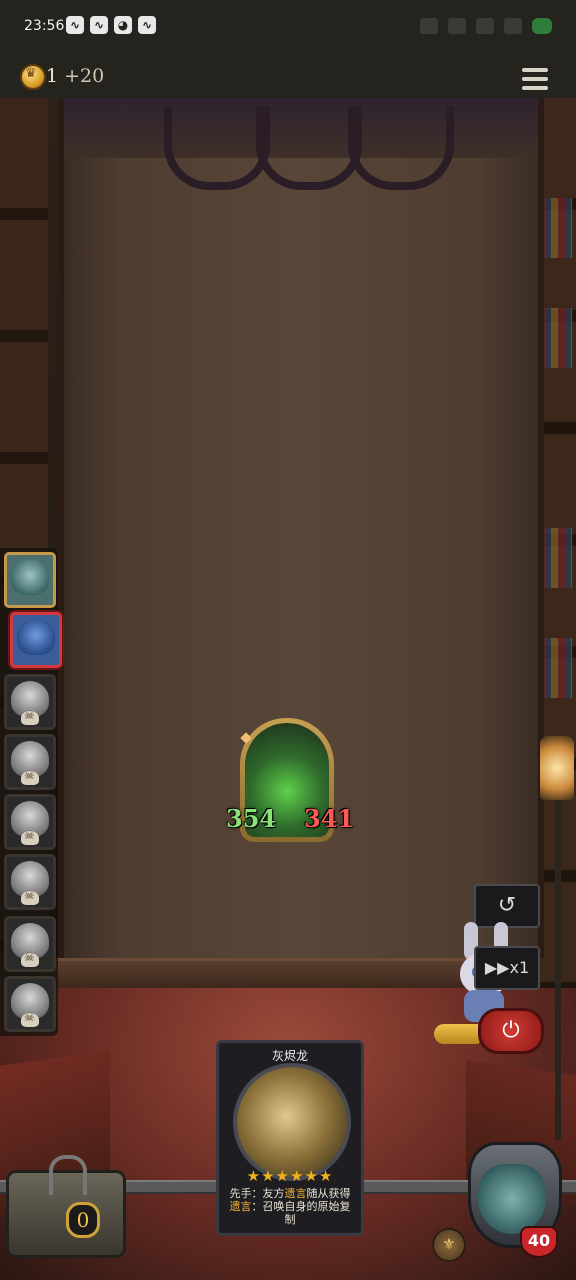  Describe the element at coordinates (557, 768) in the screenshot. I see `lamp-icon` at that location.